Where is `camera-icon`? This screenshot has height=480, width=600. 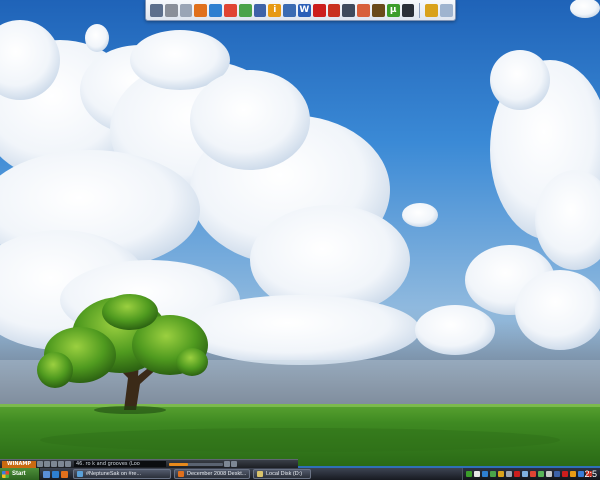
camera-icon is located at coordinates (408, 10).